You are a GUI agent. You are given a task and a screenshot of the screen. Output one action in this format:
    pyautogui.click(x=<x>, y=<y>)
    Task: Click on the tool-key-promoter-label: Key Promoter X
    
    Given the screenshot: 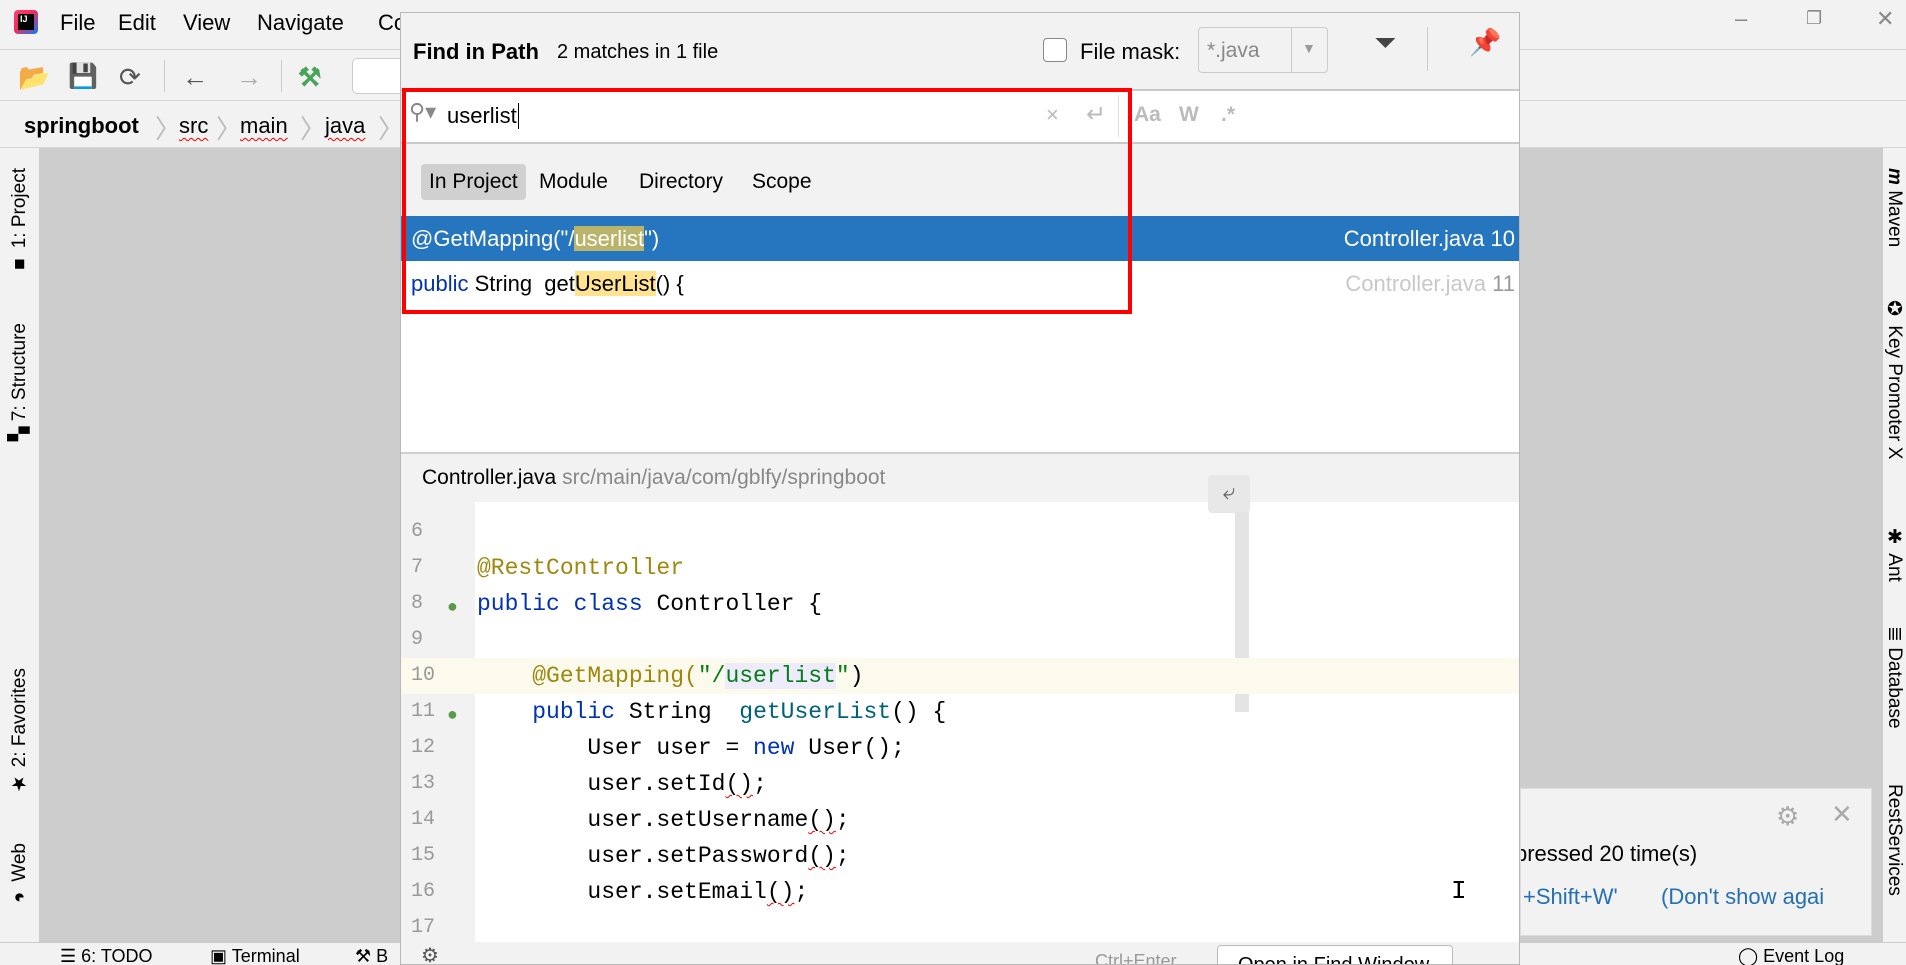 What is the action you would take?
    pyautogui.click(x=1894, y=392)
    